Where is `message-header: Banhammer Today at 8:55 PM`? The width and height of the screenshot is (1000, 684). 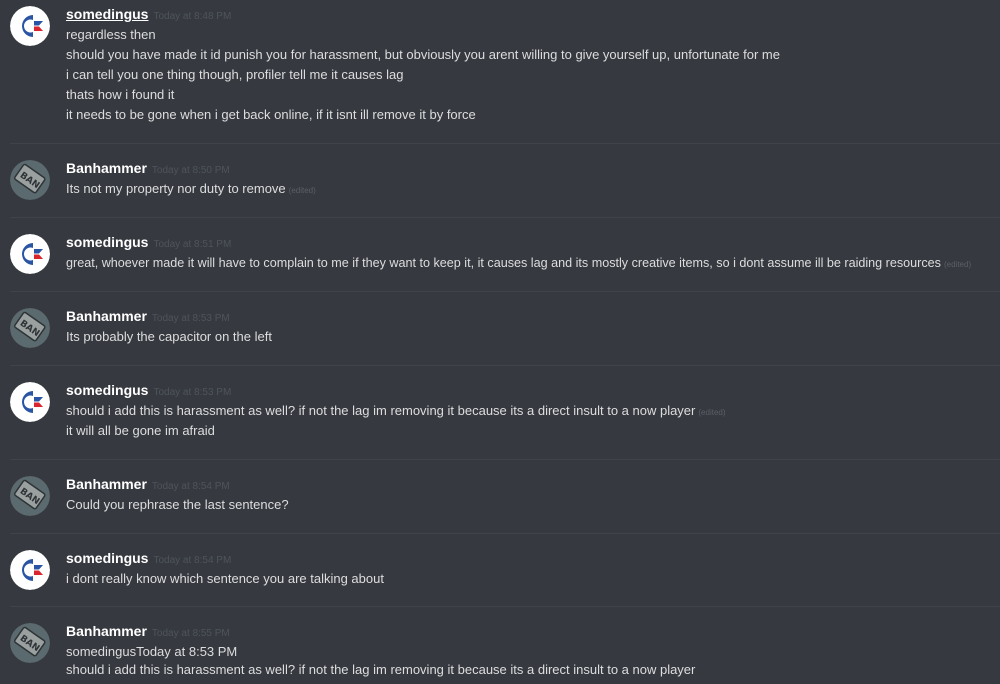
message-header: Banhammer Today at 8:55 PM is located at coordinates (148, 632).